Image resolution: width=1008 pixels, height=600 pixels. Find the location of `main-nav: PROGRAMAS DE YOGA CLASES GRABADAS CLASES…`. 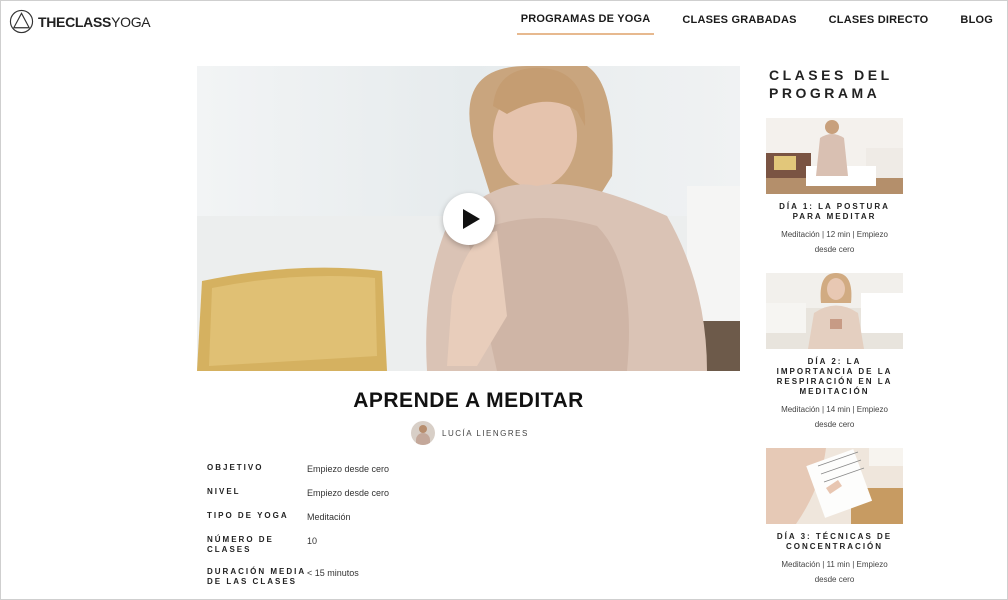

main-nav: PROGRAMAS DE YOGA CLASES GRABADAS CLASES… is located at coordinates (761, 21).